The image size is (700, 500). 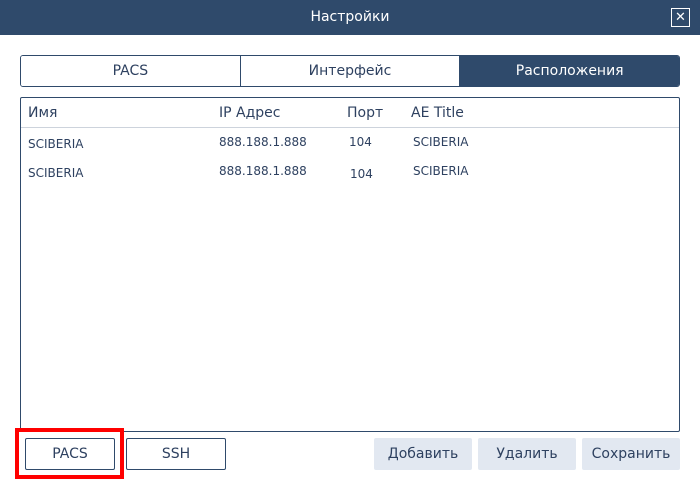 What do you see at coordinates (569, 71) in the screenshot?
I see `tab-locations: Расположения` at bounding box center [569, 71].